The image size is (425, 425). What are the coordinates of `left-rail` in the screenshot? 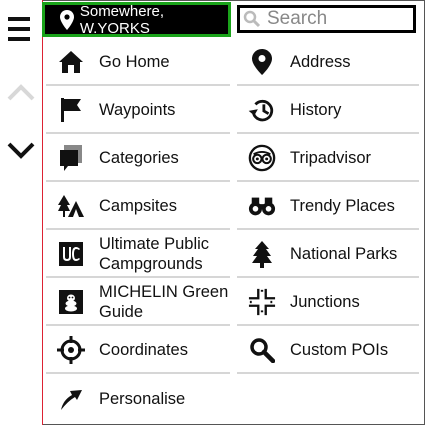 It's located at (21, 212).